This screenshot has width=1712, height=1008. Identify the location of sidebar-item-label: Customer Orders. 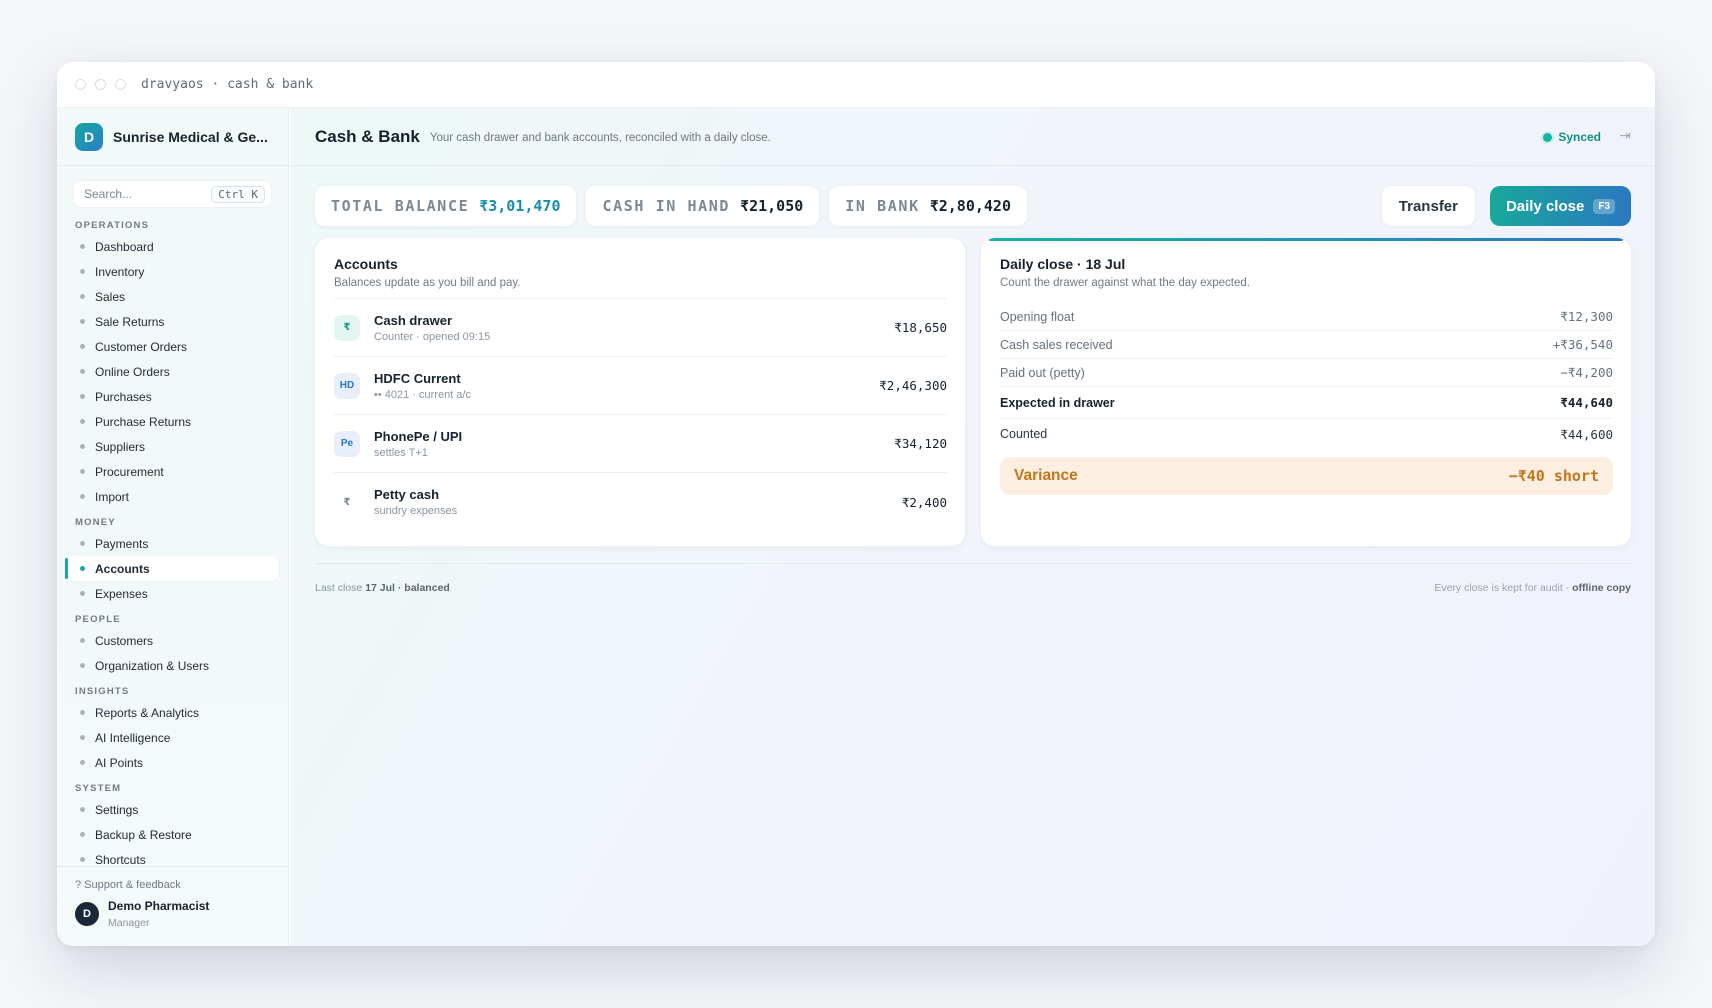
(141, 346).